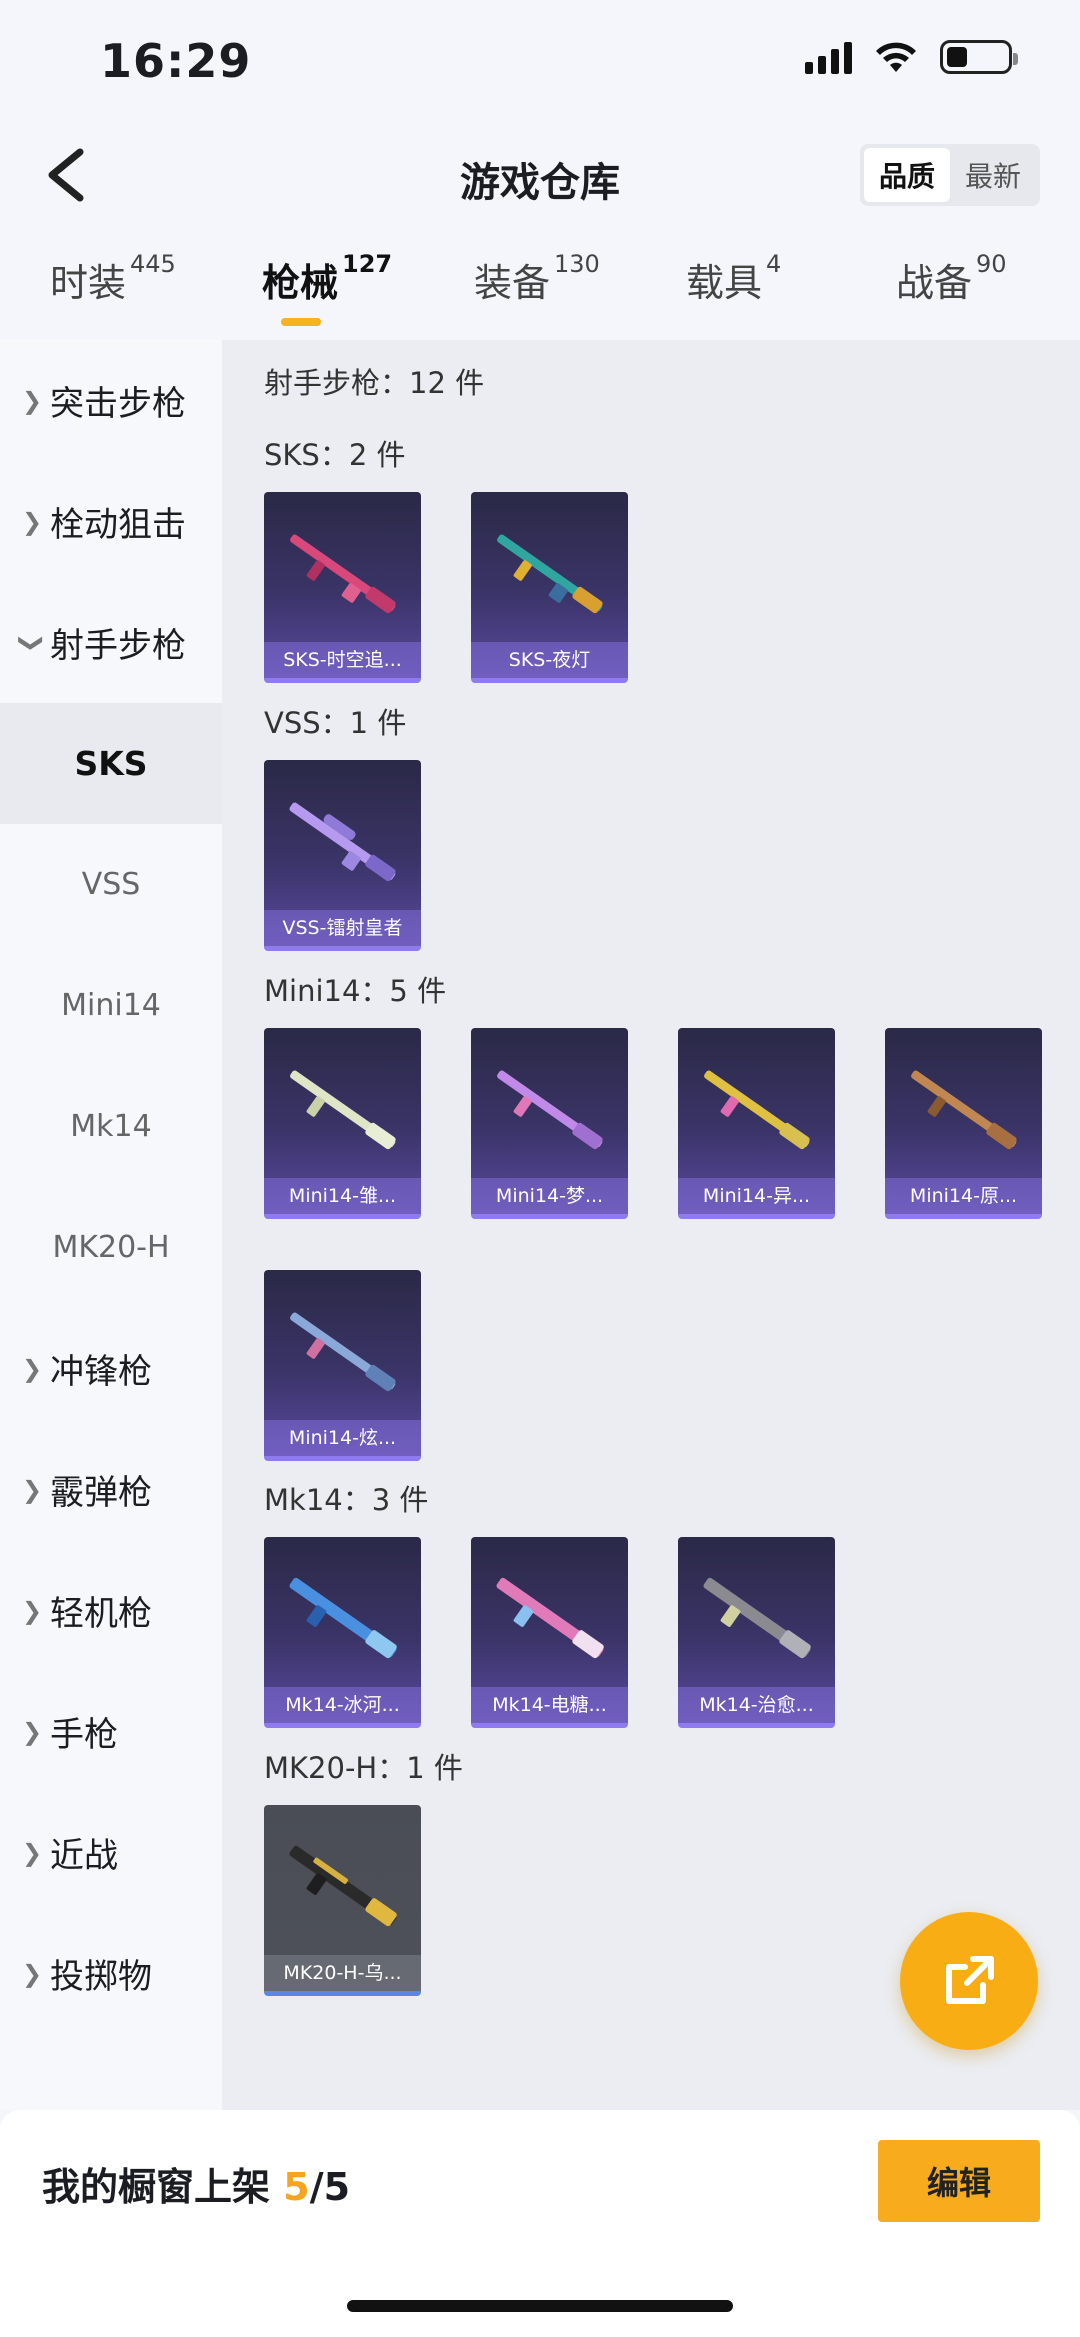  What do you see at coordinates (153, 264) in the screenshot?
I see `tab-count: 445` at bounding box center [153, 264].